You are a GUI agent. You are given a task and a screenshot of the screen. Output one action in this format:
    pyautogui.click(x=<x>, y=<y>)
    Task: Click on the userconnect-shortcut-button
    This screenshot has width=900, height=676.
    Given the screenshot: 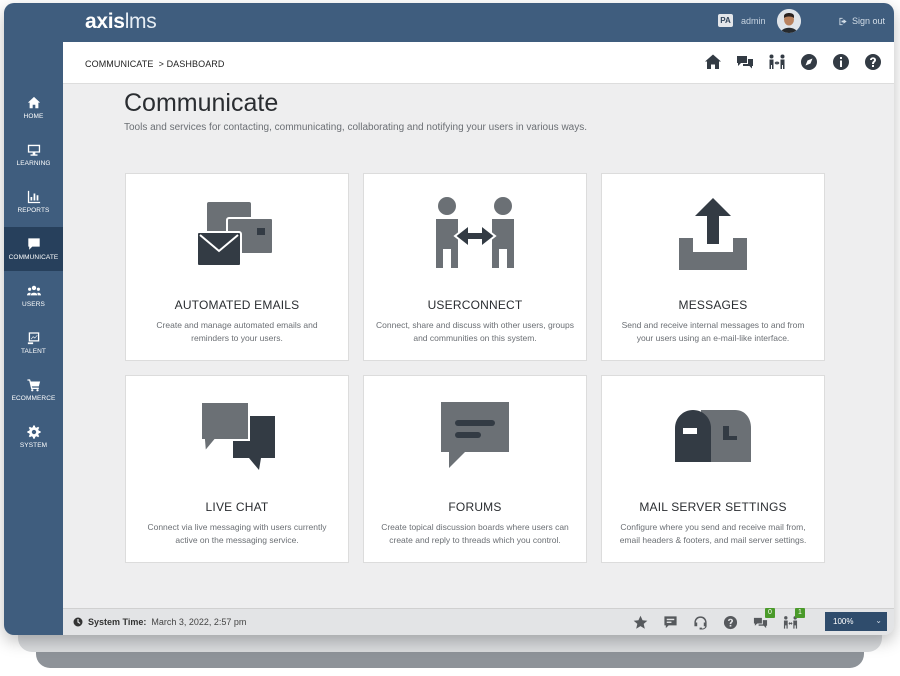 What is the action you would take?
    pyautogui.click(x=777, y=62)
    